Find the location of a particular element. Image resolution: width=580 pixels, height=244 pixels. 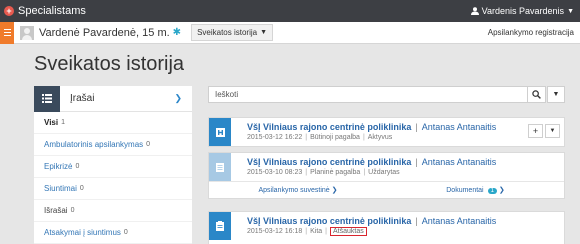

record-filter-epicrisis: Epikrizė 0 is located at coordinates (113, 167).